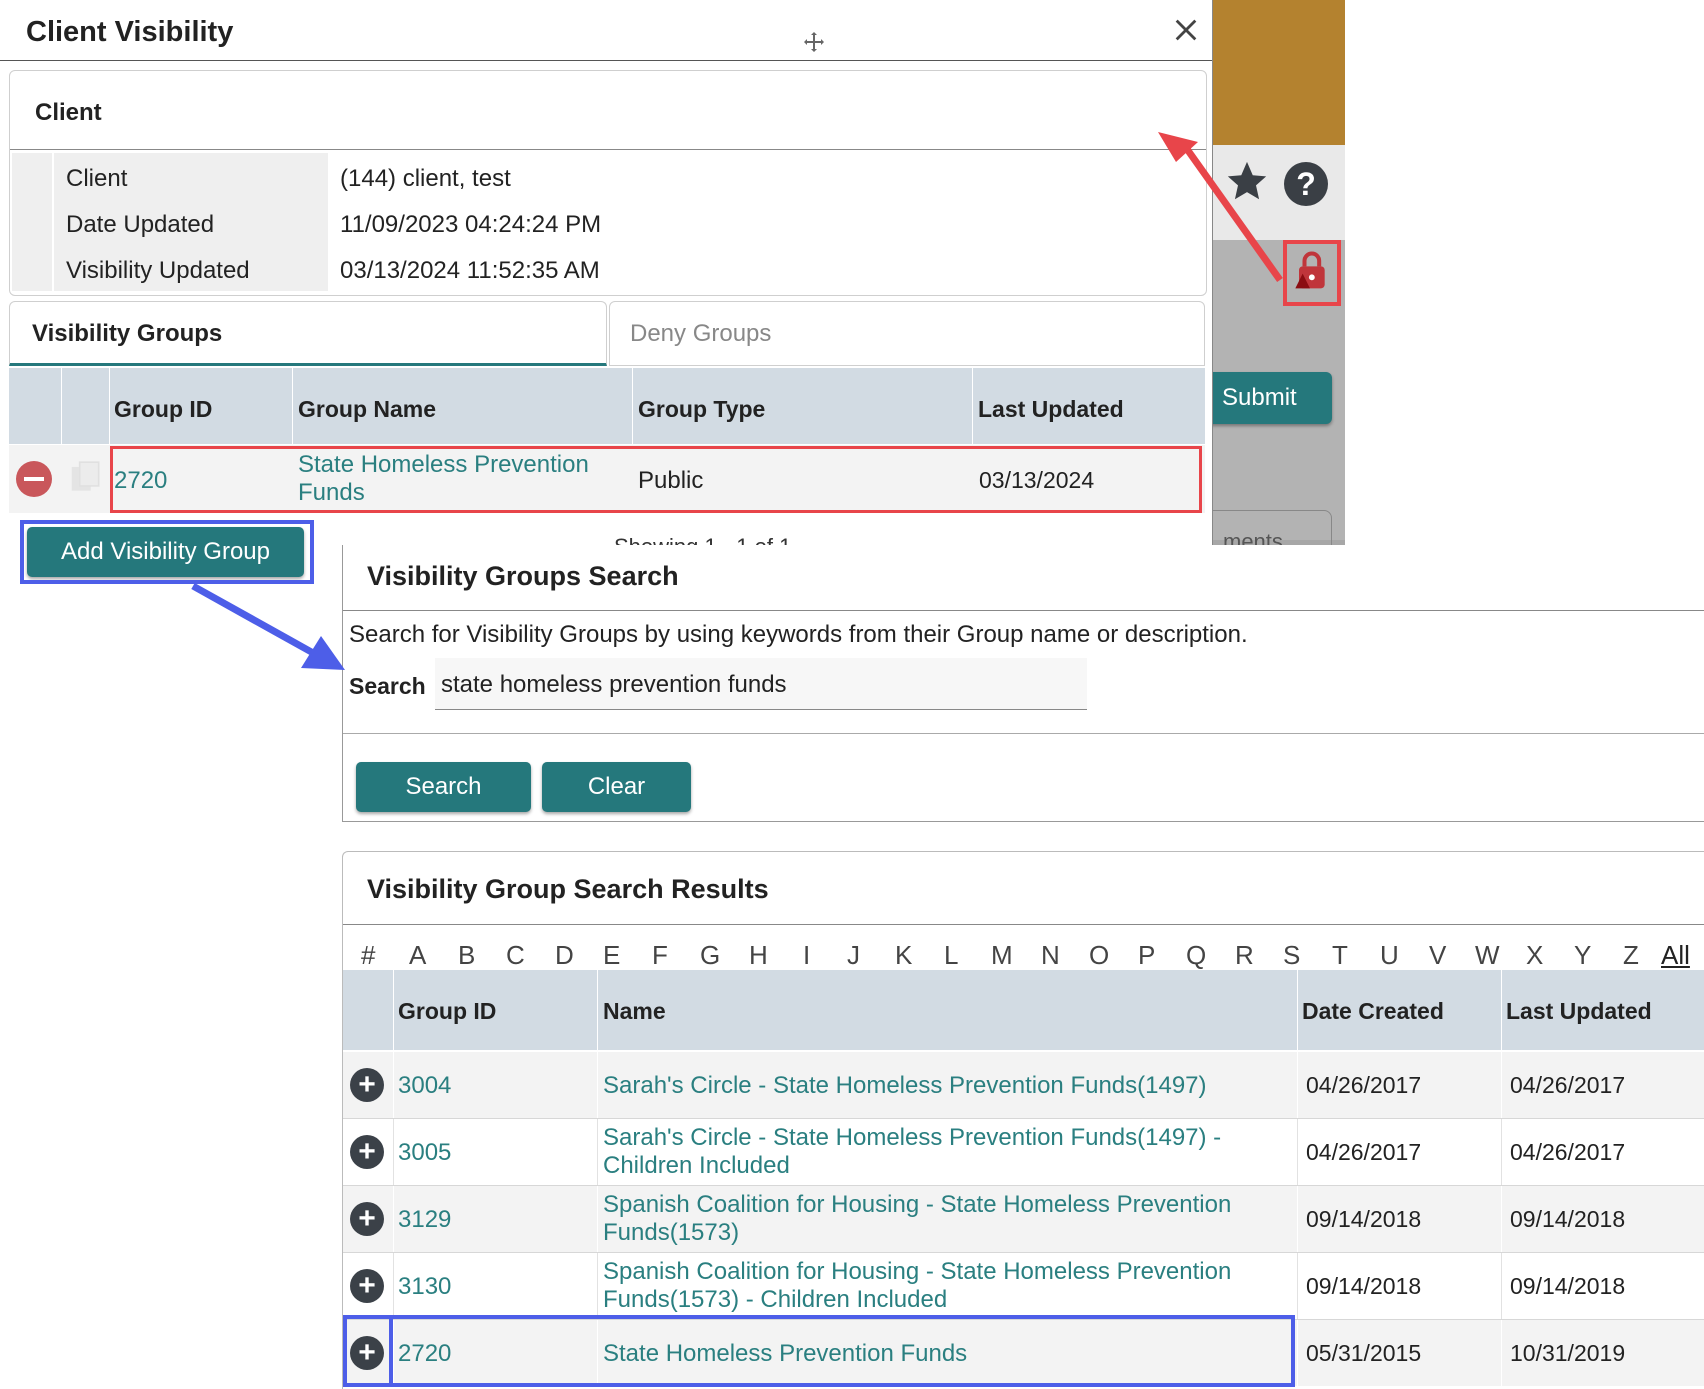 The width and height of the screenshot is (1704, 1389). Describe the element at coordinates (1002, 955) in the screenshot. I see `alpha-filter-m: M` at that location.